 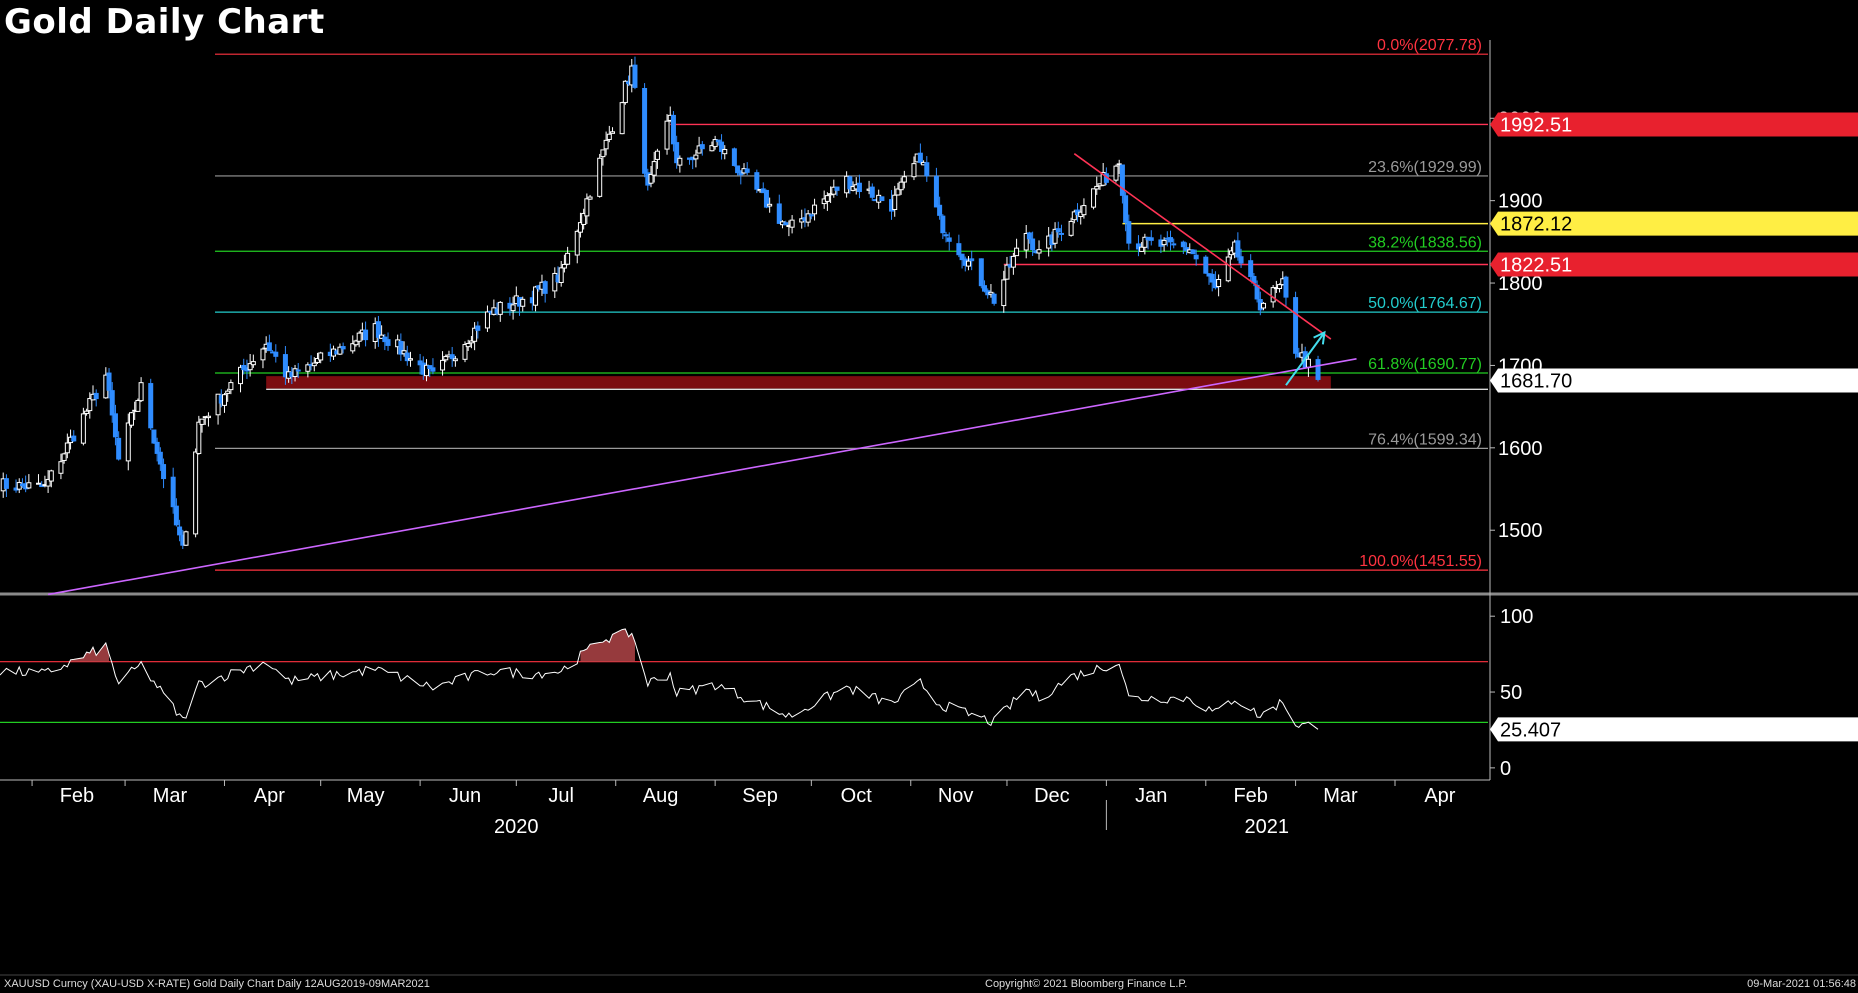 What do you see at coordinates (1505, 769) in the screenshot?
I see `rsi-tick-label: 0` at bounding box center [1505, 769].